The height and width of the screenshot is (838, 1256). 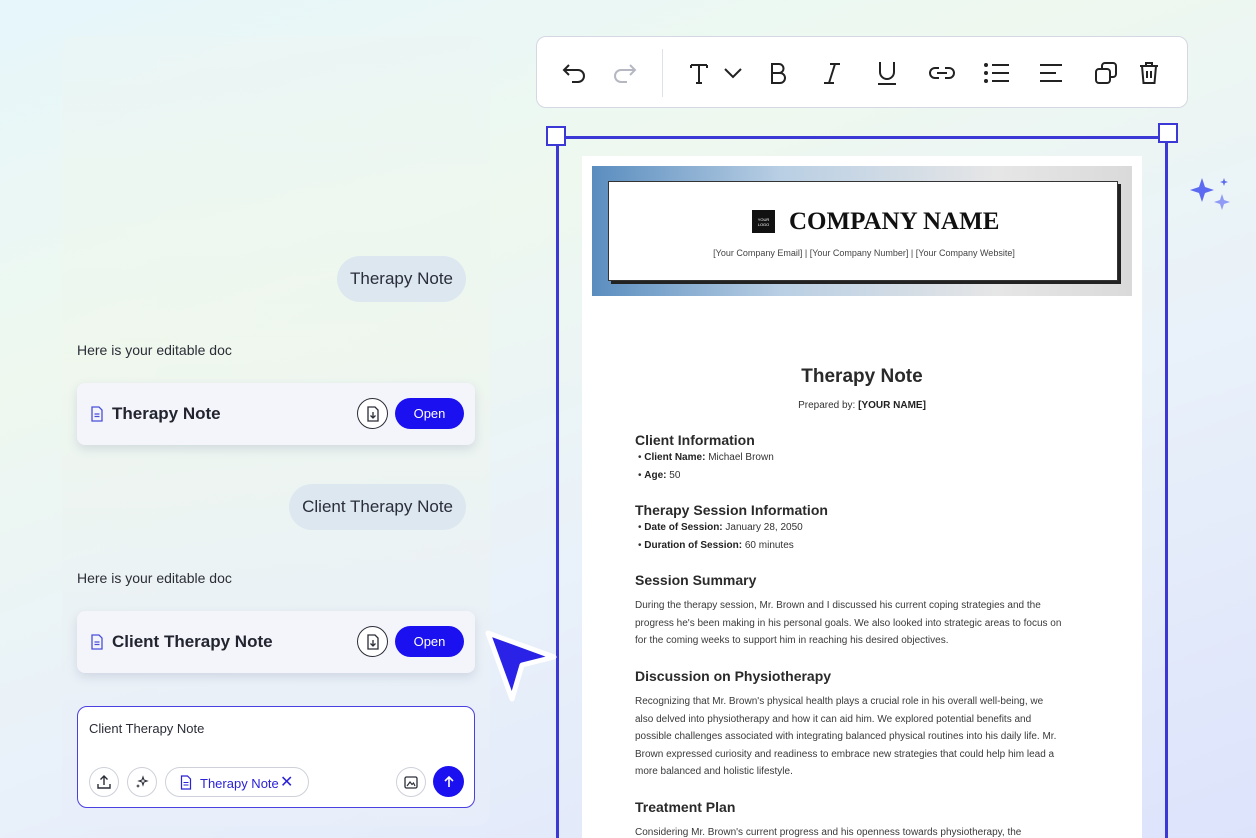 I want to click on undo-icon, so click(x=573, y=73).